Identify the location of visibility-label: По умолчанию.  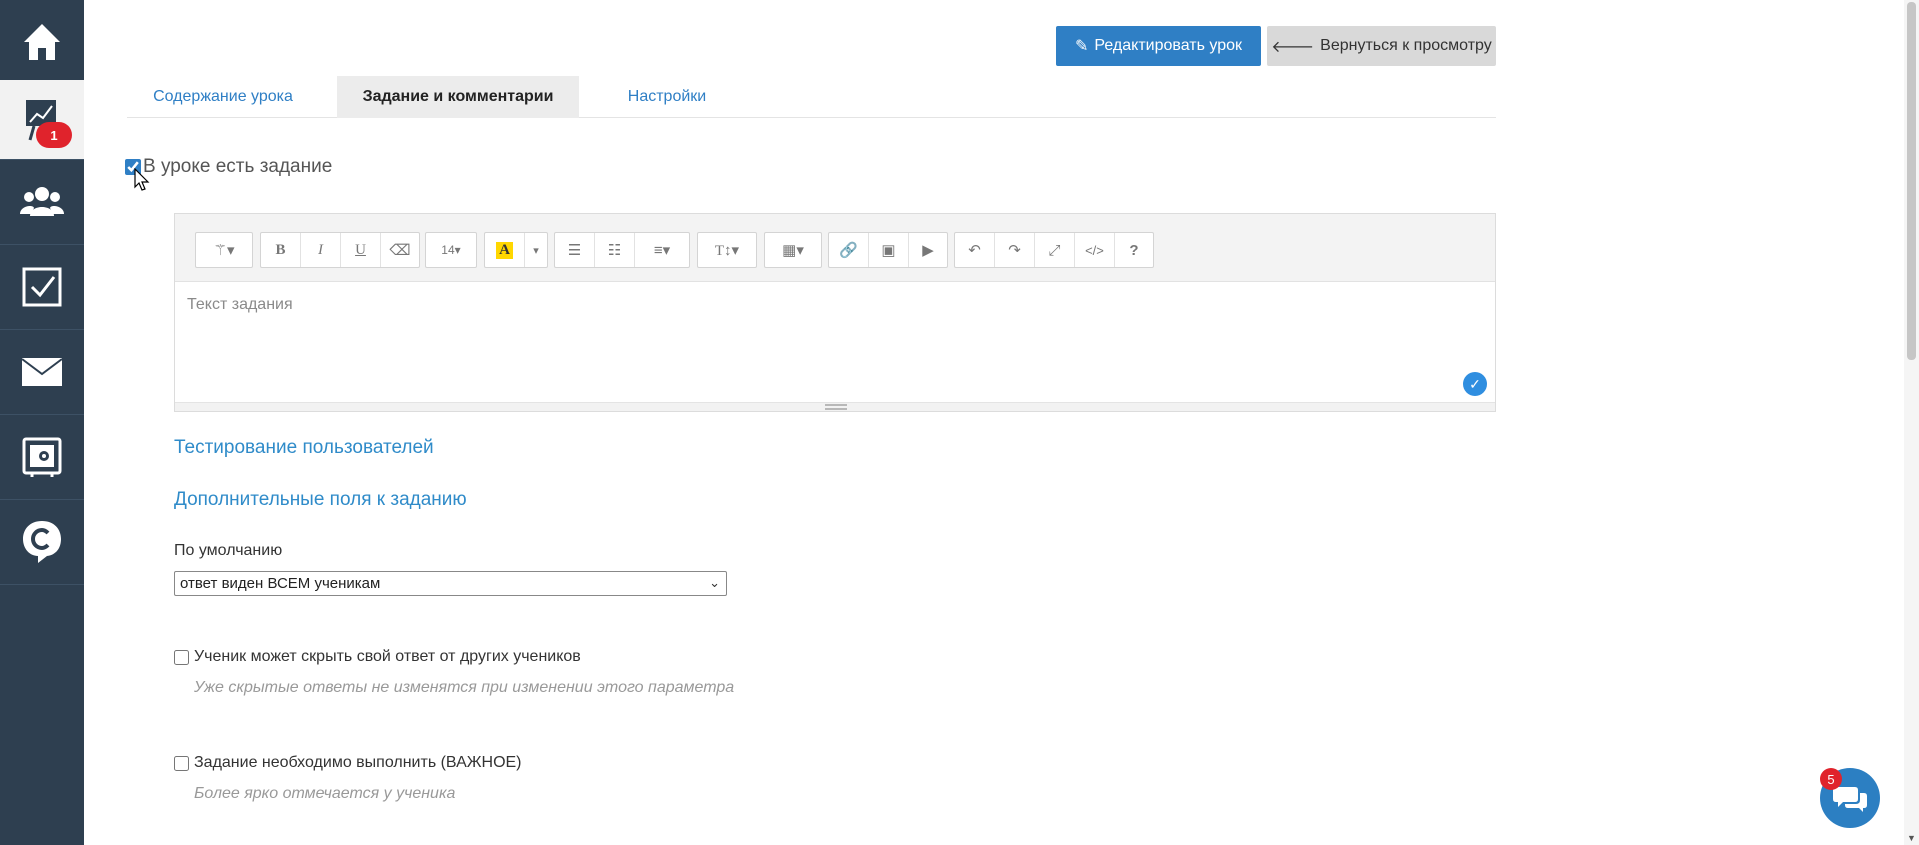
(228, 550).